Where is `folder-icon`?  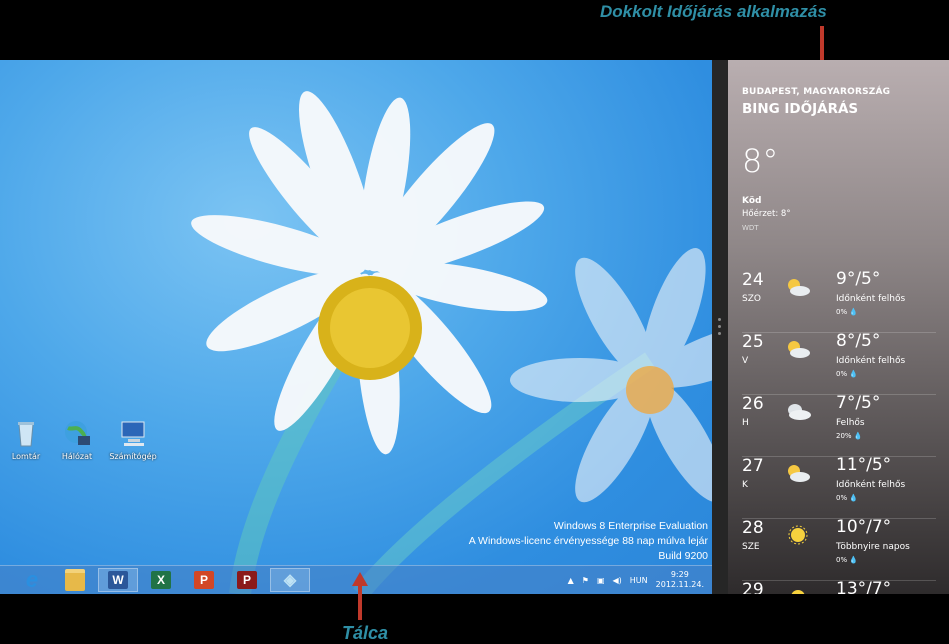 folder-icon is located at coordinates (75, 580).